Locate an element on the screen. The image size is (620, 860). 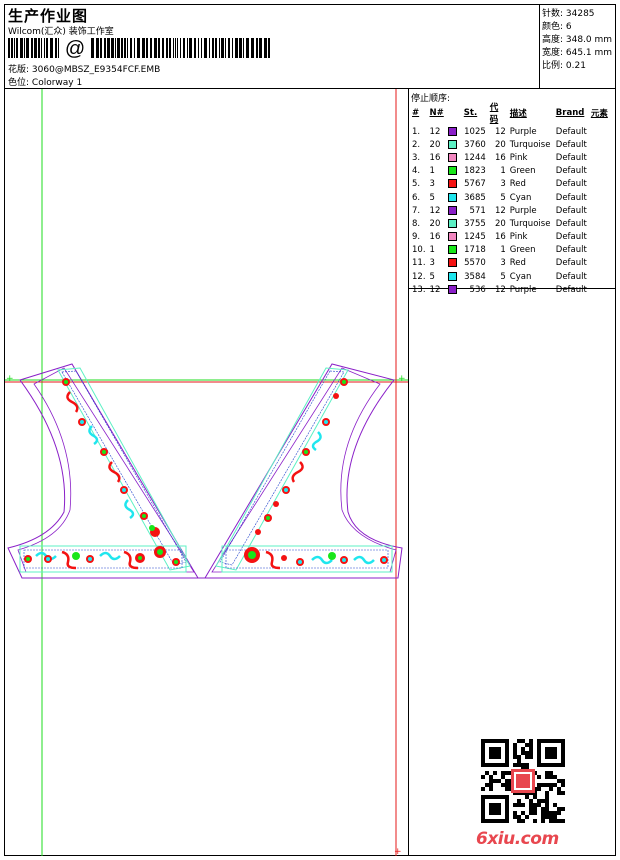
left-strap-border is located at coordinates (124, 469).